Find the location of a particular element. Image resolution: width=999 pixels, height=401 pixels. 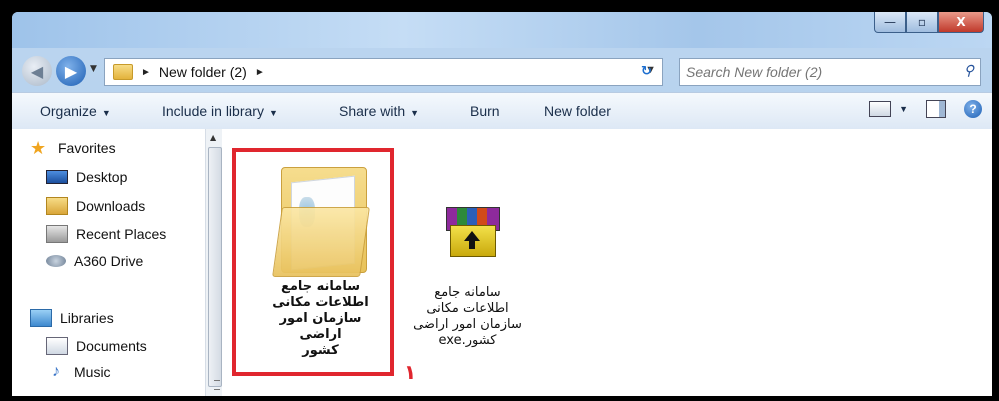

nav-downloads-label: Downloads is located at coordinates (111, 206).